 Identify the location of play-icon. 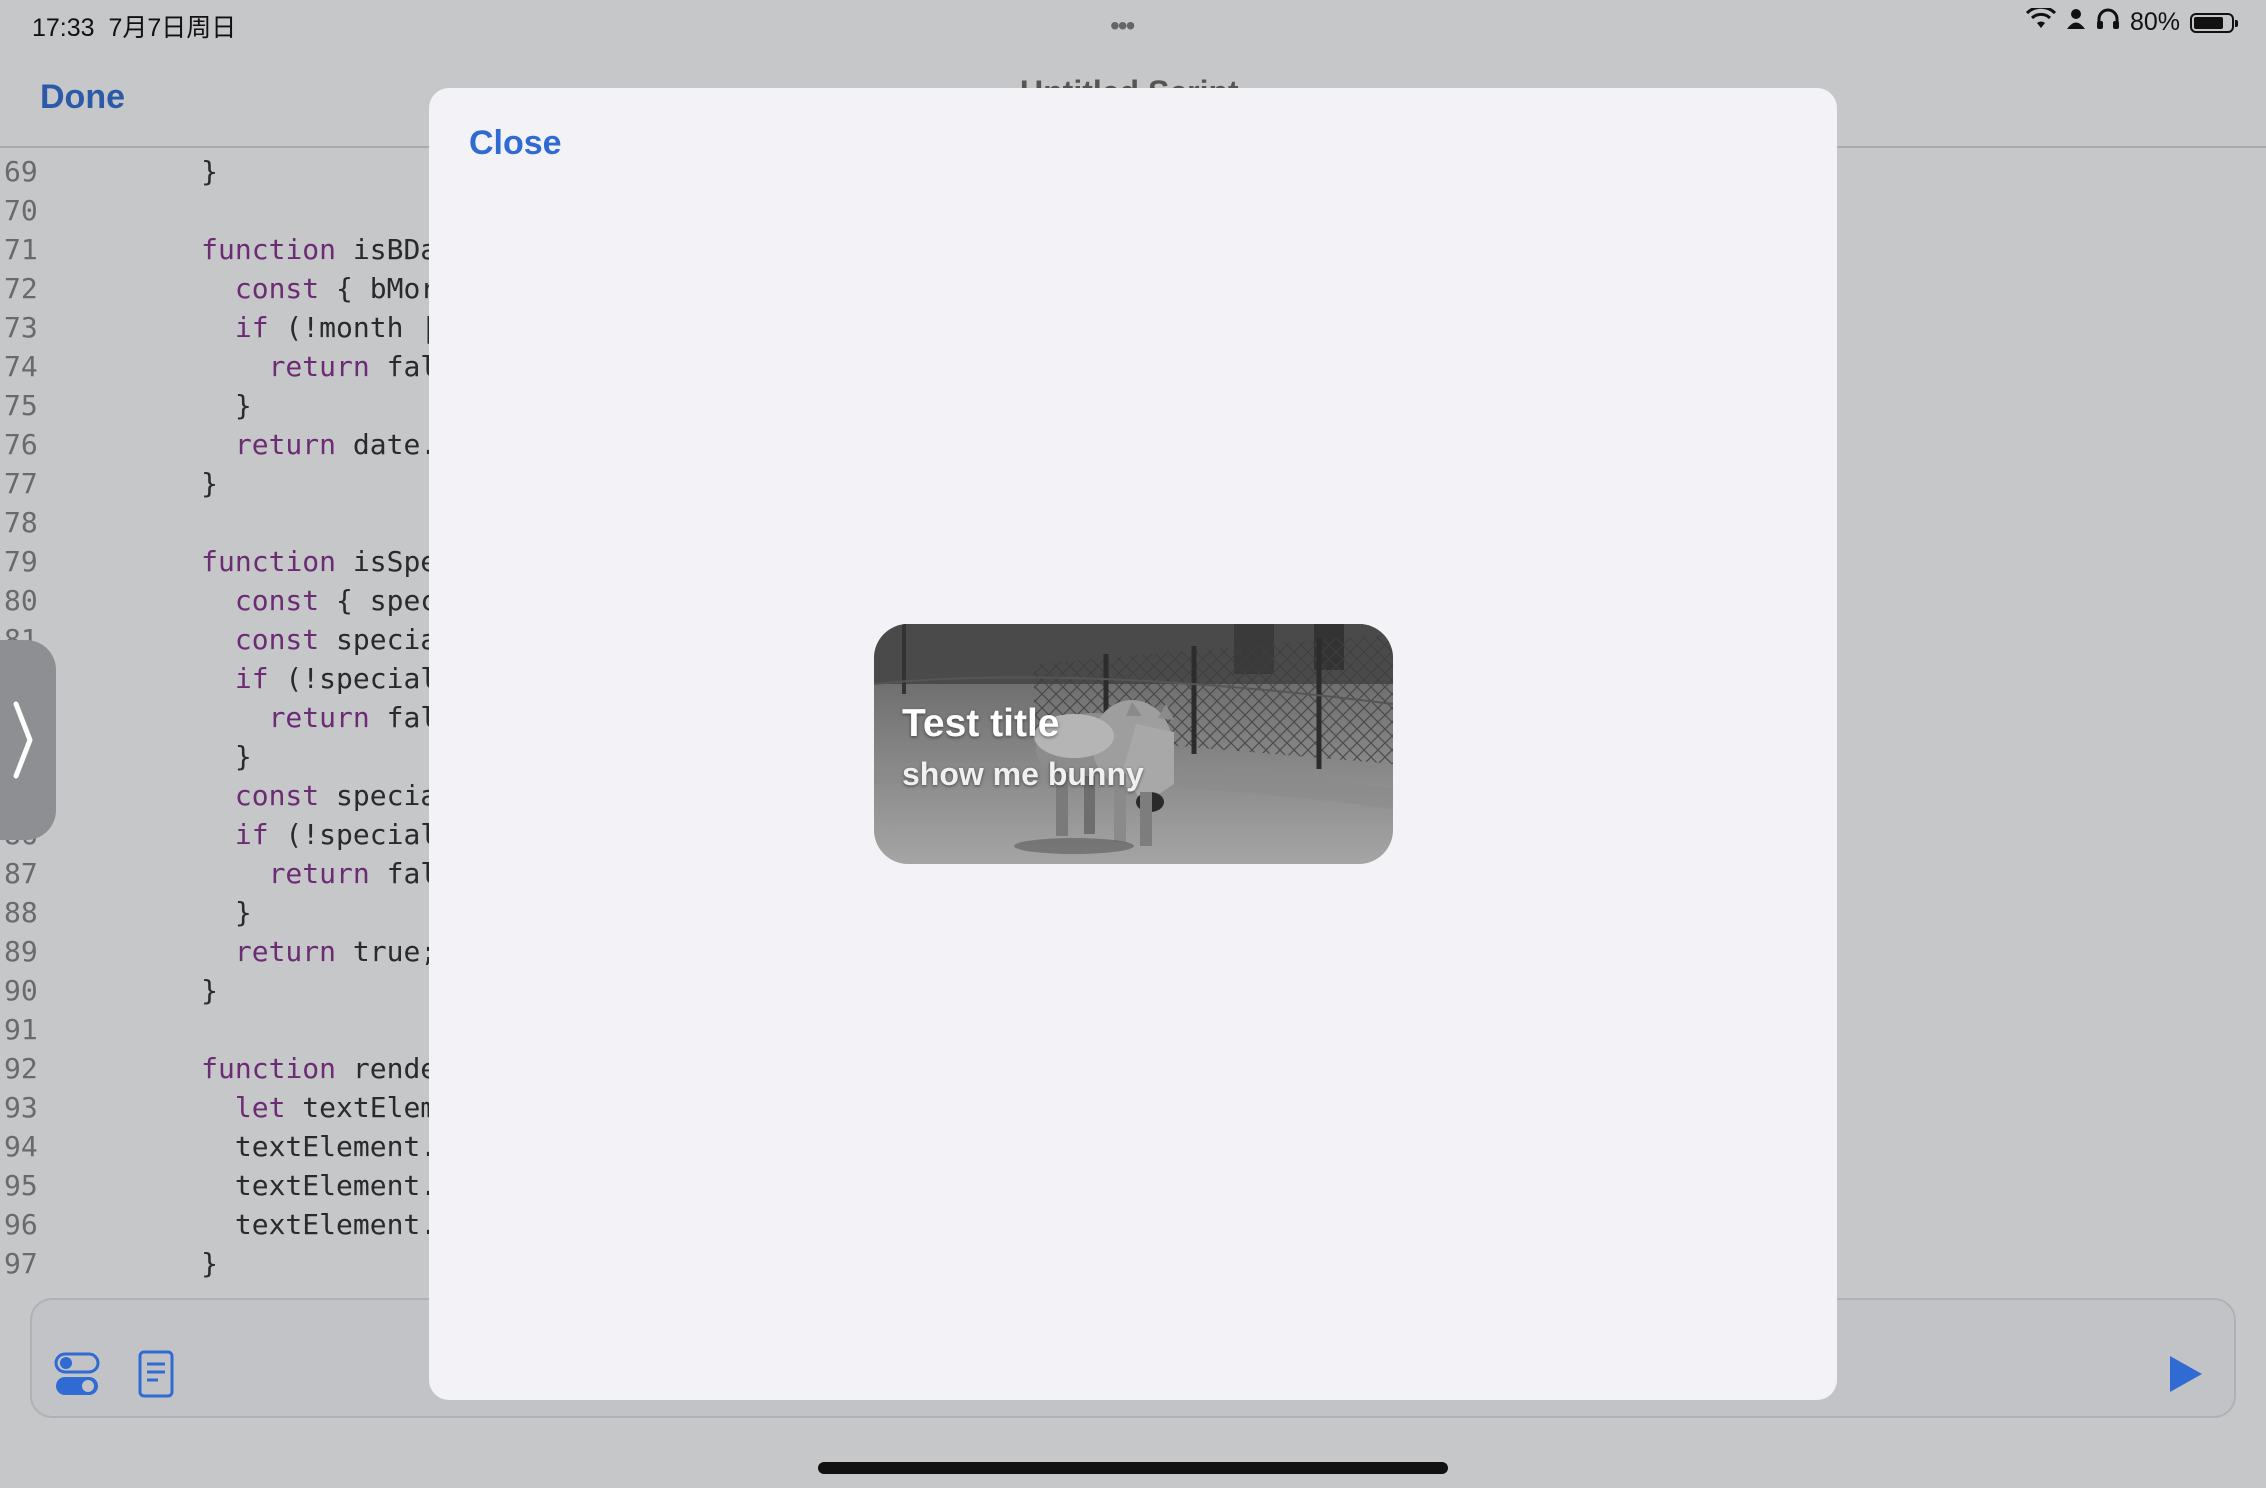
(2186, 1376).